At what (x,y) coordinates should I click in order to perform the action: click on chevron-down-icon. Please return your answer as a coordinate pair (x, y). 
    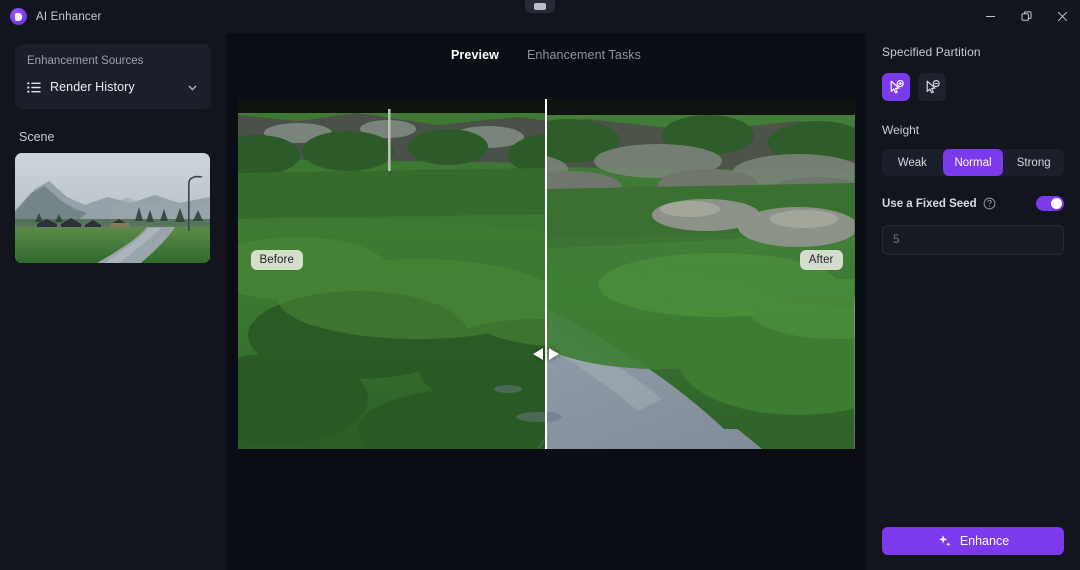
    Looking at the image, I should click on (192, 88).